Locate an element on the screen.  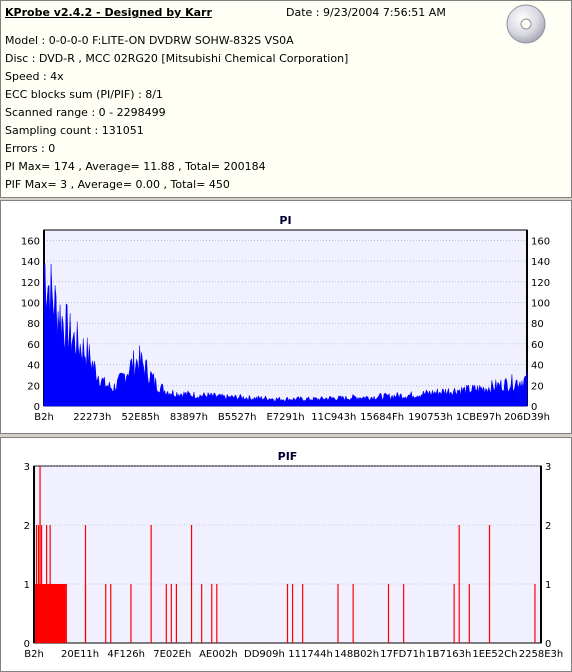
sampling-line: Sampling count : 131051 is located at coordinates (74, 130).